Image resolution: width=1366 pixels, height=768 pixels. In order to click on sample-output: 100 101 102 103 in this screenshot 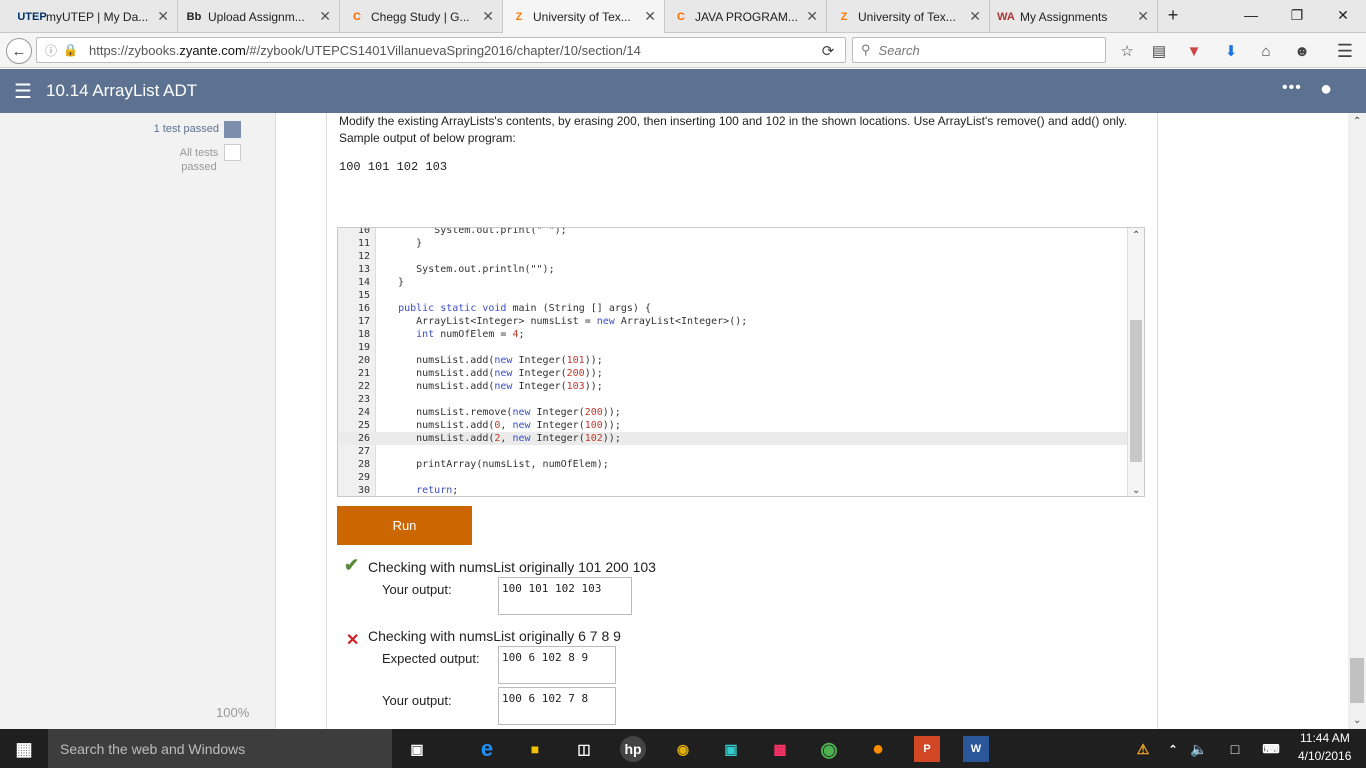, I will do `click(393, 167)`.